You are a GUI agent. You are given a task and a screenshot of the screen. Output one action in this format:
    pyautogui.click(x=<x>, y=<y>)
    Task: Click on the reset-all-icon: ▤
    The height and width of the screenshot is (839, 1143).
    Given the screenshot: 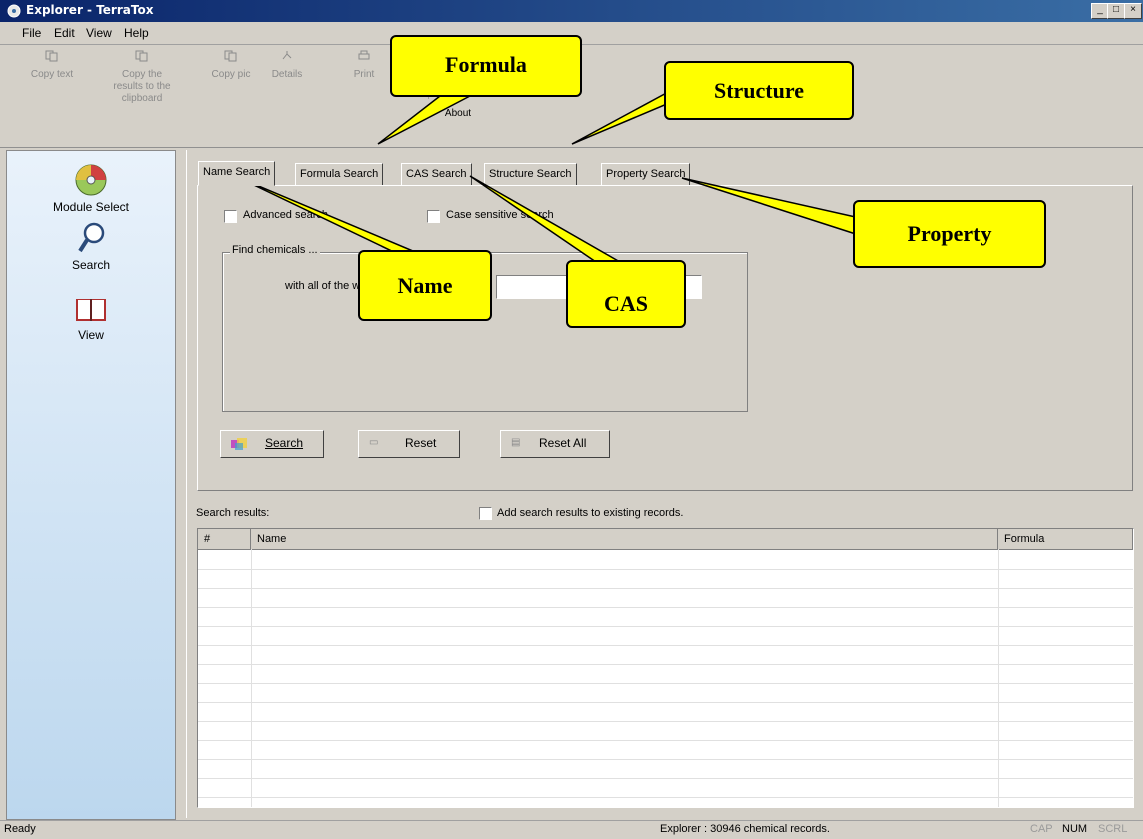 What is the action you would take?
    pyautogui.click(x=516, y=442)
    